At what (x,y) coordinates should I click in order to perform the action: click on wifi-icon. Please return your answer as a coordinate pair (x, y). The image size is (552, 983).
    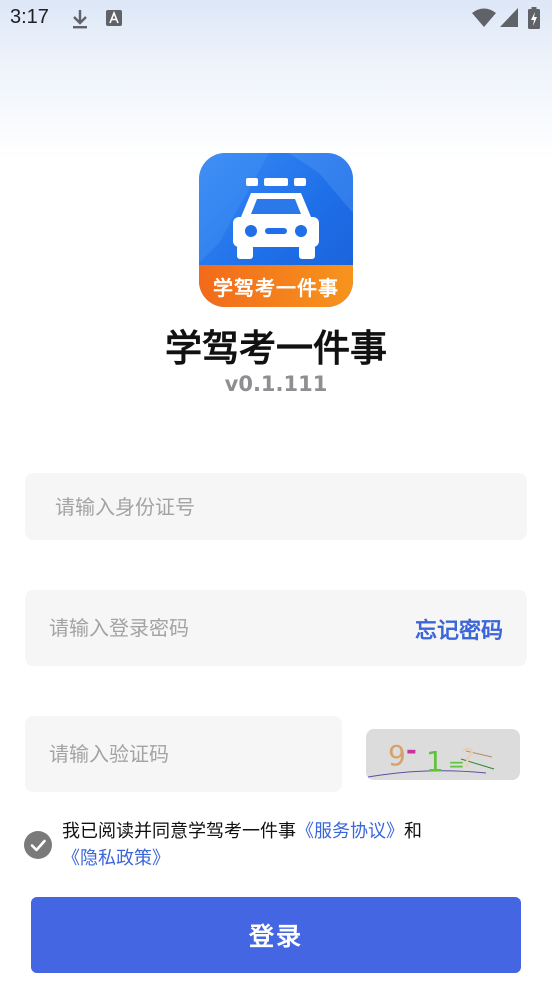
    Looking at the image, I should click on (484, 20).